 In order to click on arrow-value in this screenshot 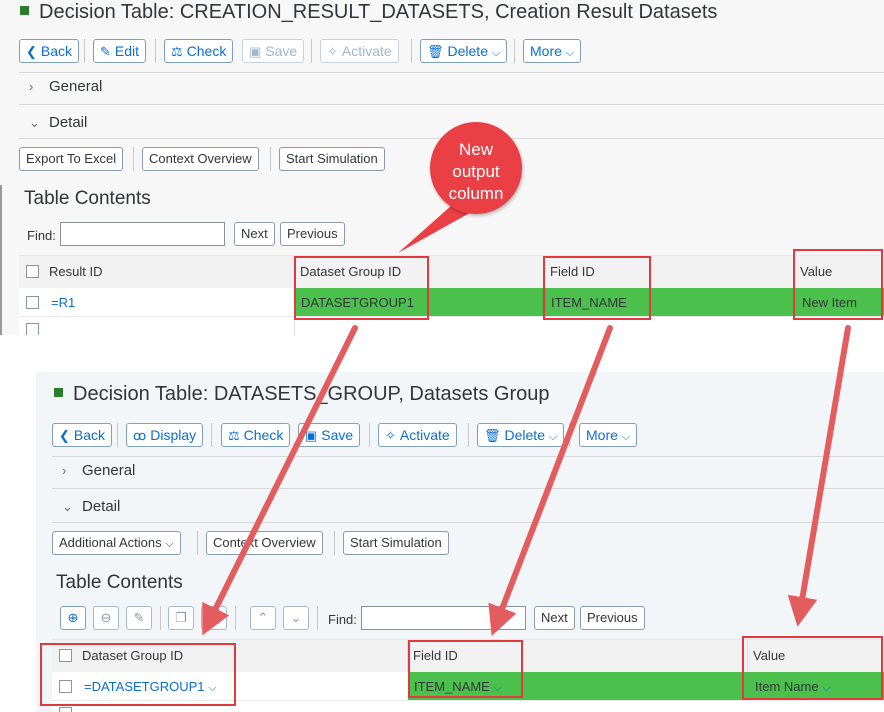, I will do `click(819, 476)`.